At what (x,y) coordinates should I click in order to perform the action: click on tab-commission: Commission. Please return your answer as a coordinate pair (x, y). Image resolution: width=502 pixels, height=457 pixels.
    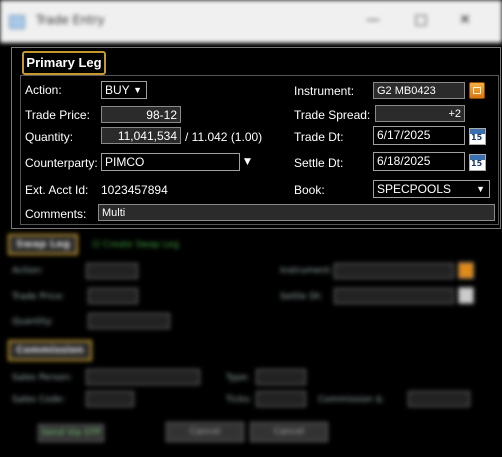
    Looking at the image, I should click on (50, 350).